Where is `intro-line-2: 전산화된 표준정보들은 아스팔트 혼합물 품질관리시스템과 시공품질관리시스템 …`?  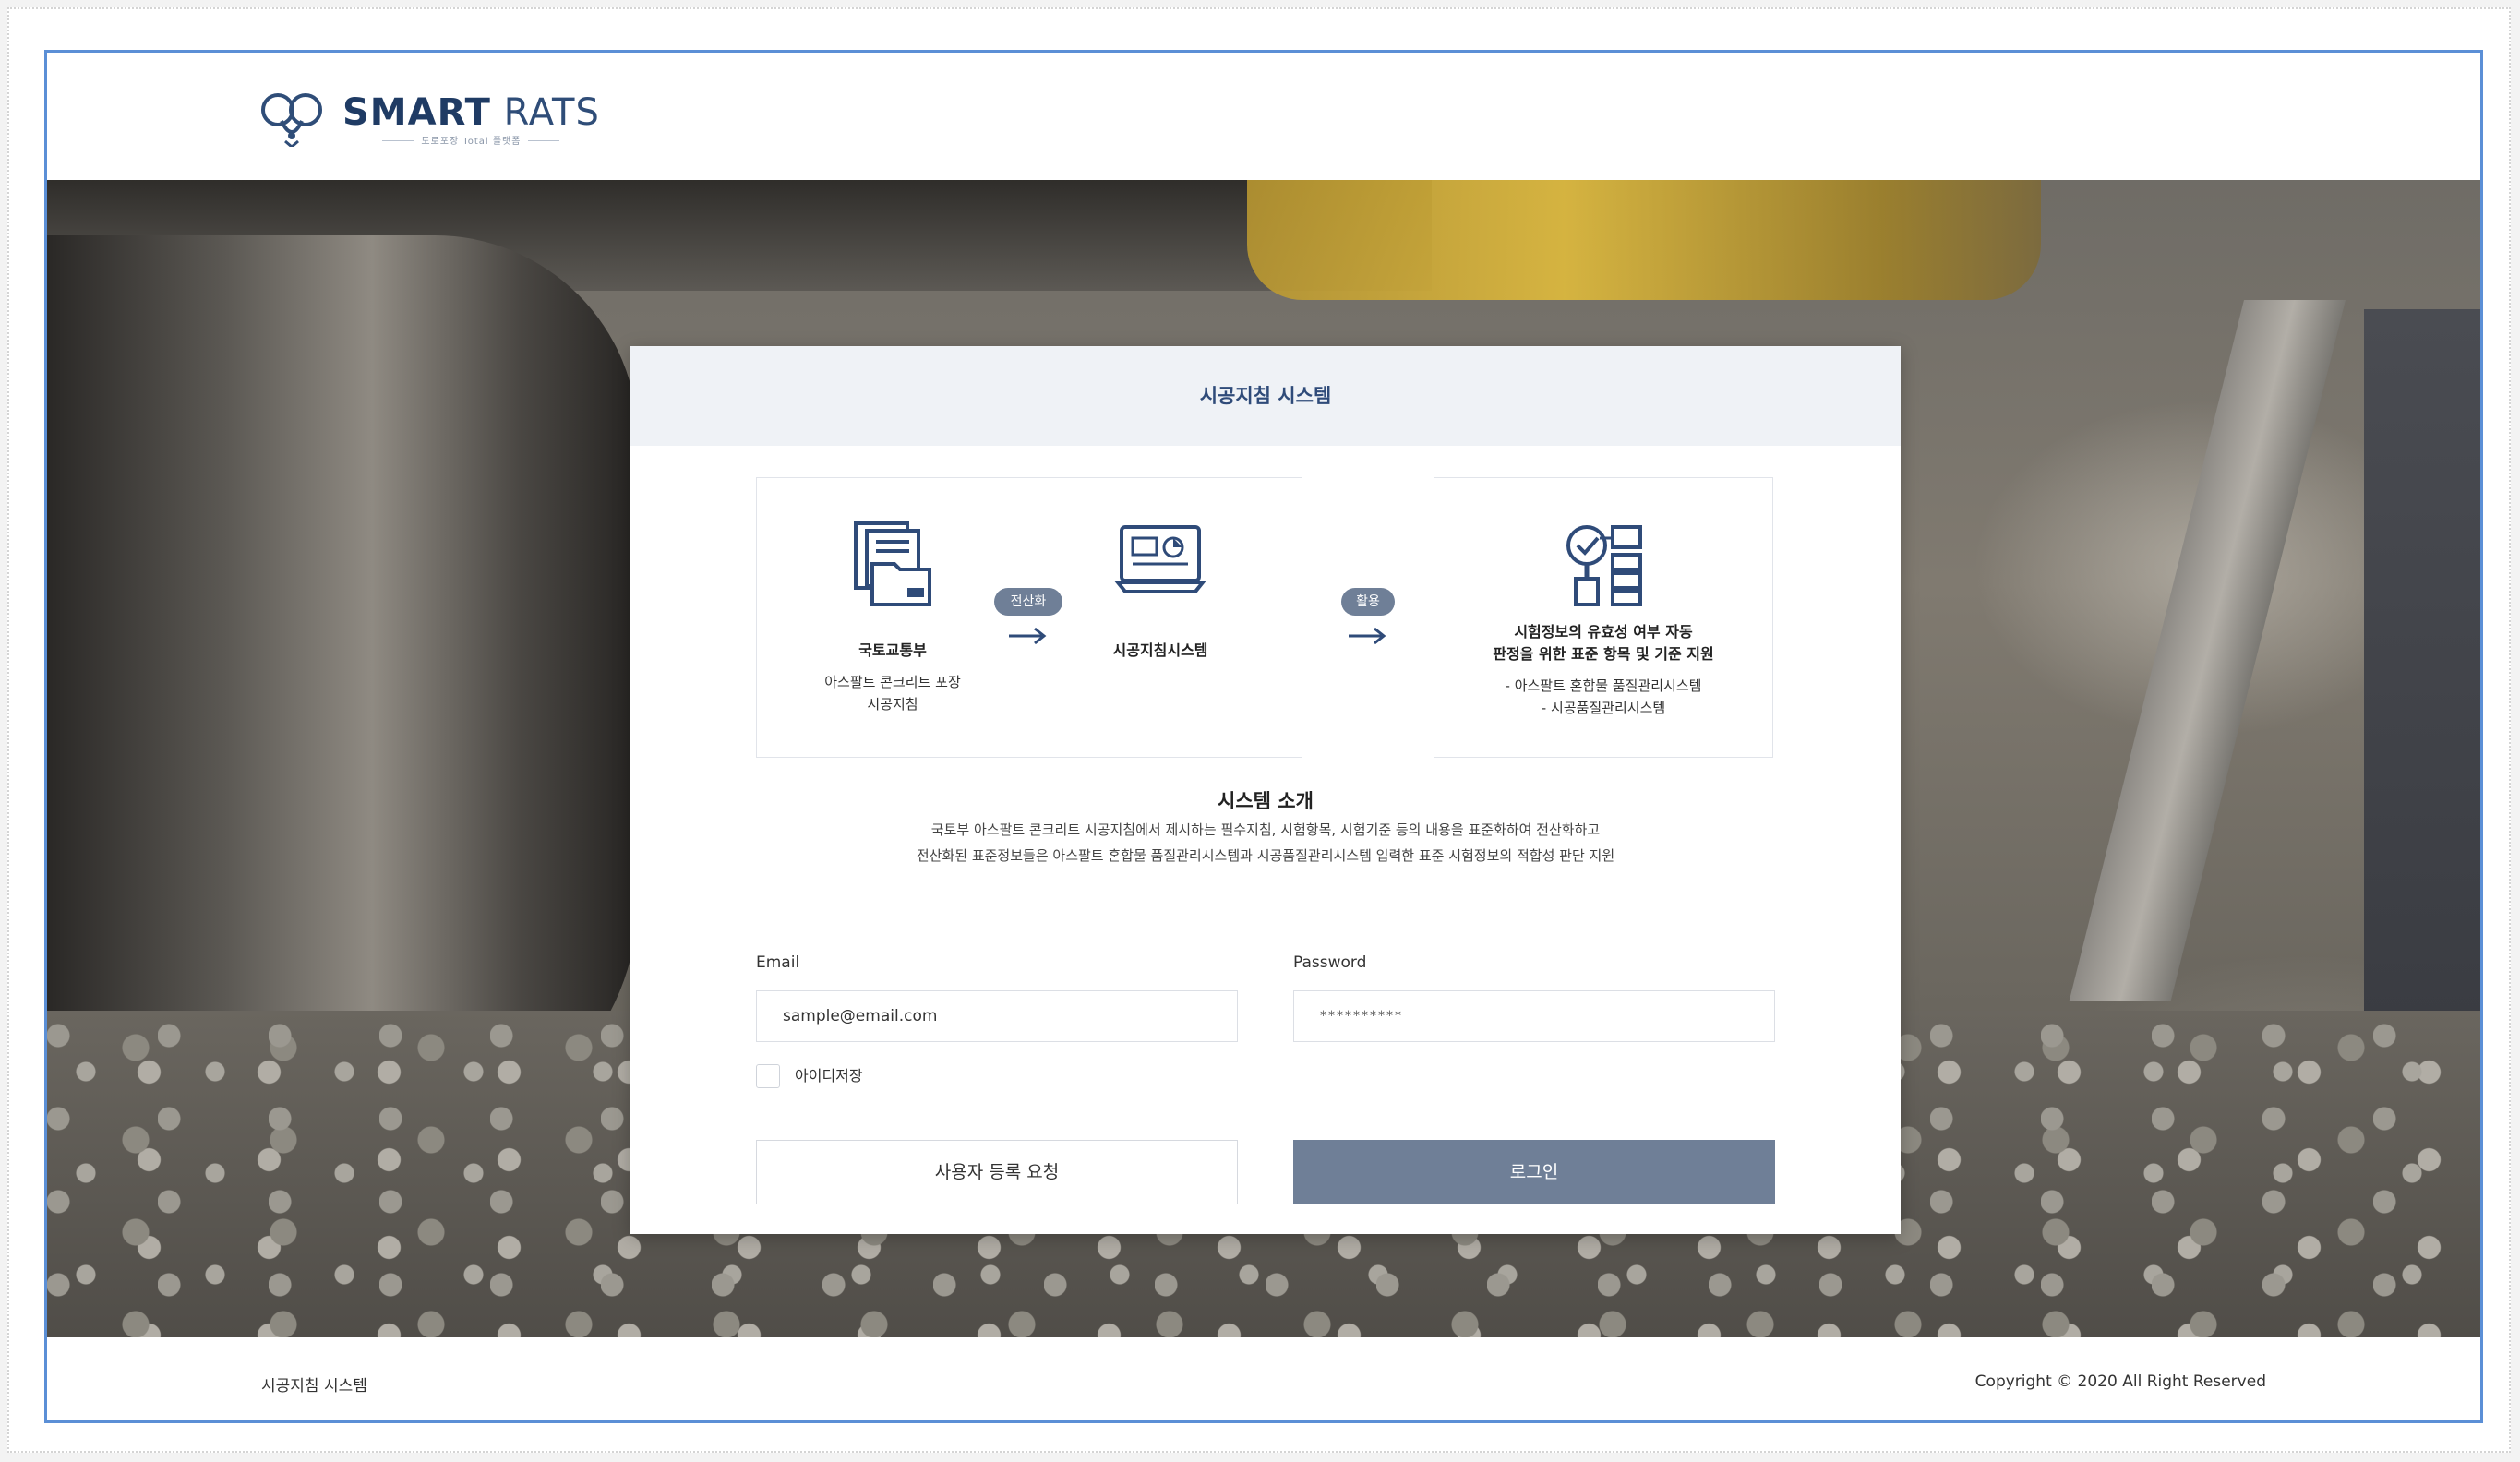
intro-line-2: 전산화된 표준정보들은 아스팔트 혼합물 품질관리시스템과 시공품질관리시스템 … is located at coordinates (1265, 856).